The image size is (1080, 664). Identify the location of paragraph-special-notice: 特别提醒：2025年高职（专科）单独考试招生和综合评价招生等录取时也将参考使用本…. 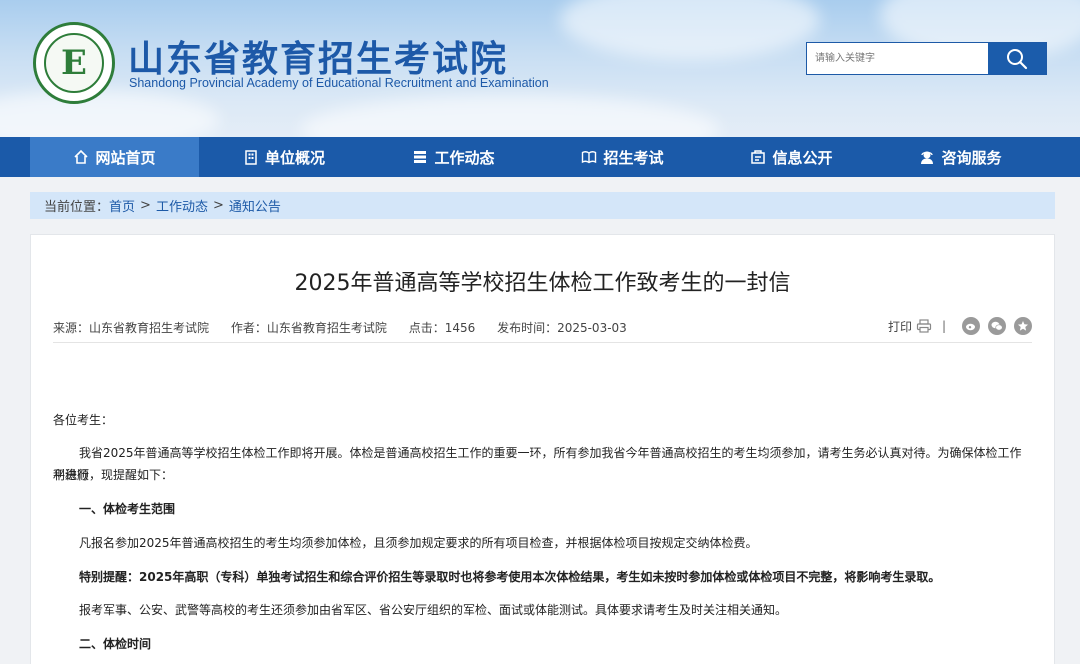
(510, 577).